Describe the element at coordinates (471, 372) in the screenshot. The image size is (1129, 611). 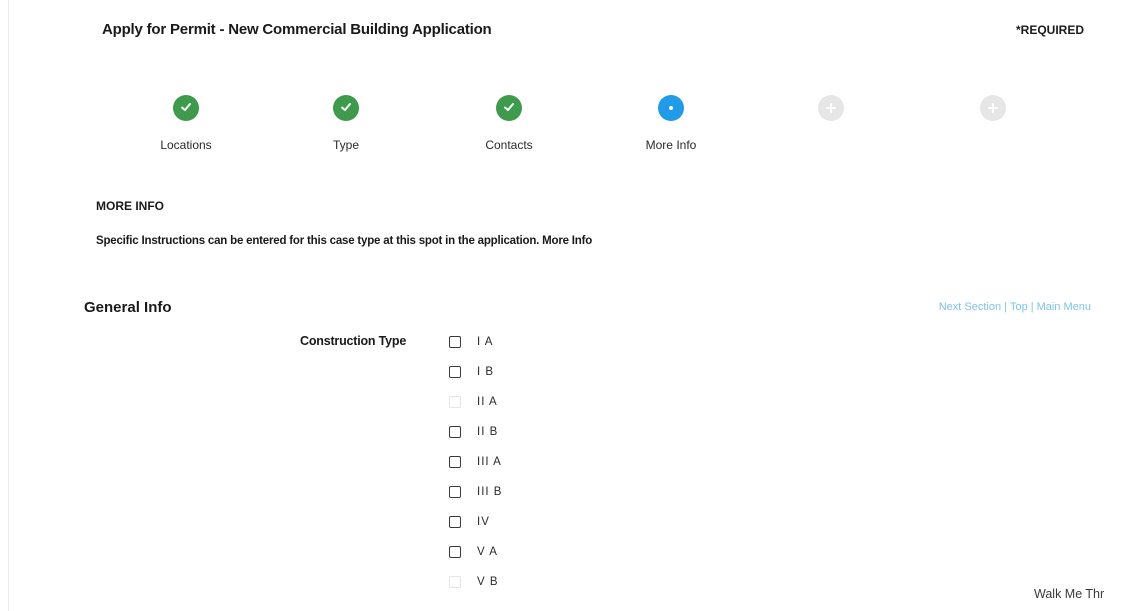
I see `construction-type-option: I B` at that location.